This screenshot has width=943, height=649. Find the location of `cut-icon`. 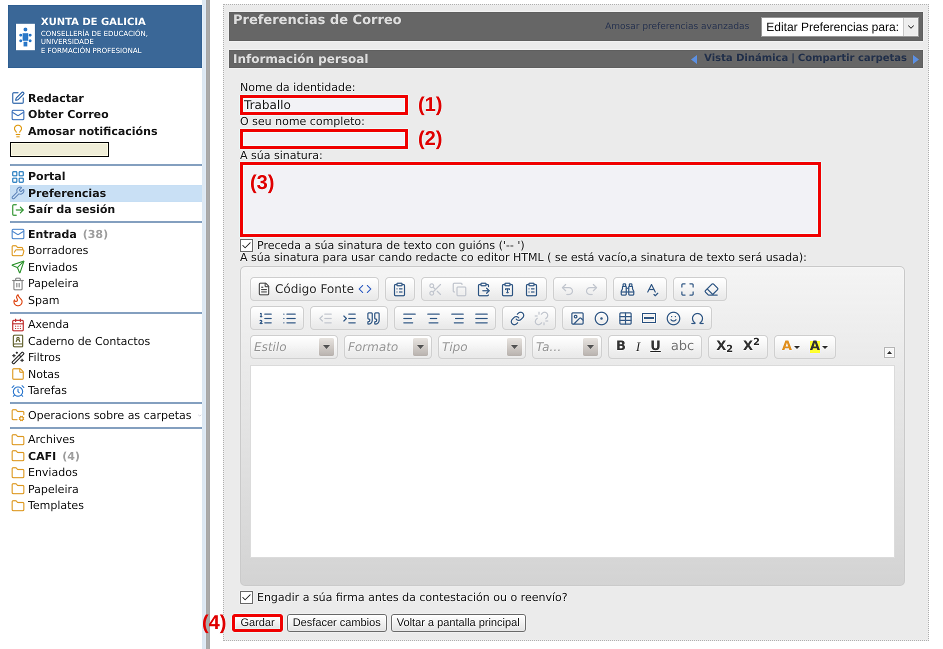

cut-icon is located at coordinates (436, 289).